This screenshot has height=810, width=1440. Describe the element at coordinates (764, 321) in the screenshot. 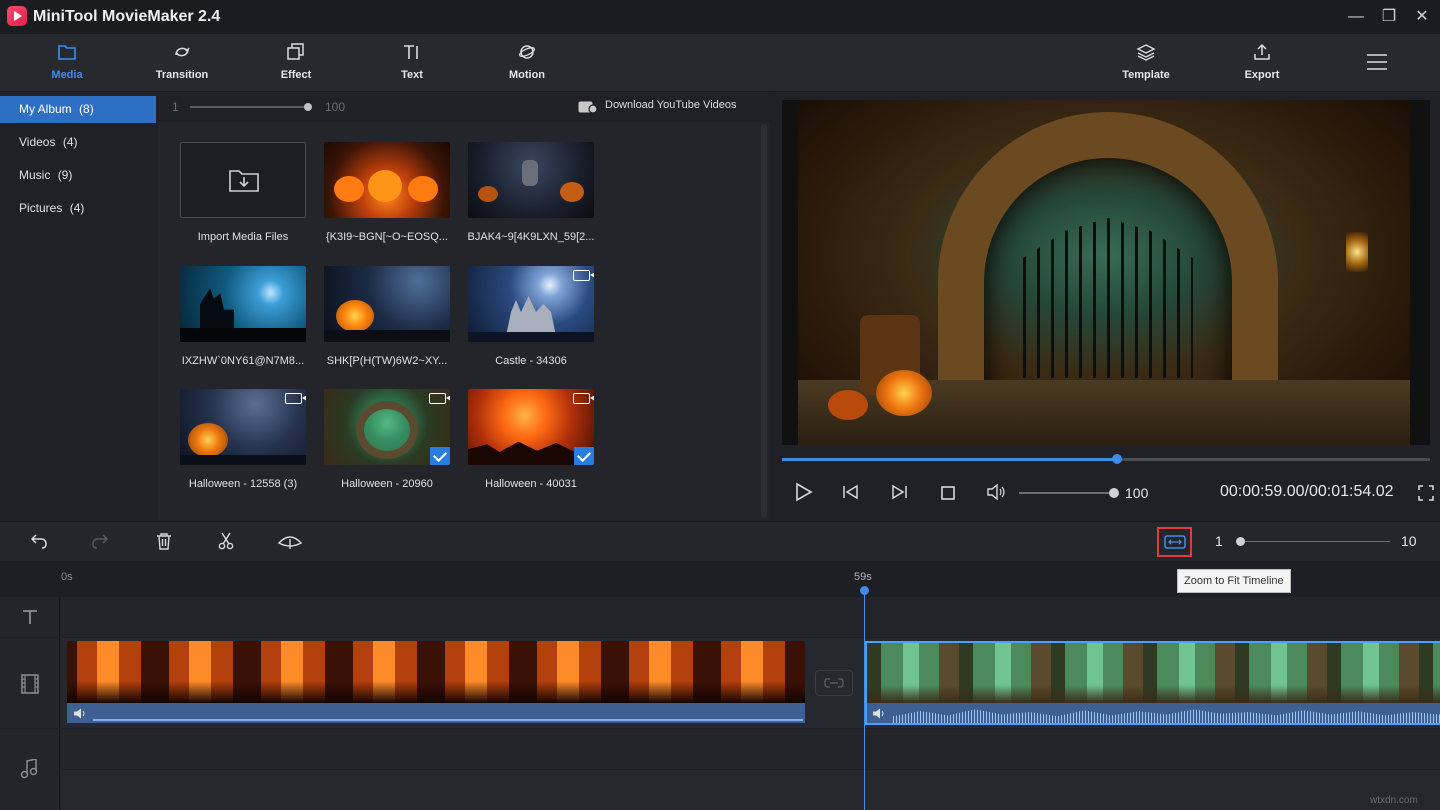

I see `media-scrollbar` at that location.